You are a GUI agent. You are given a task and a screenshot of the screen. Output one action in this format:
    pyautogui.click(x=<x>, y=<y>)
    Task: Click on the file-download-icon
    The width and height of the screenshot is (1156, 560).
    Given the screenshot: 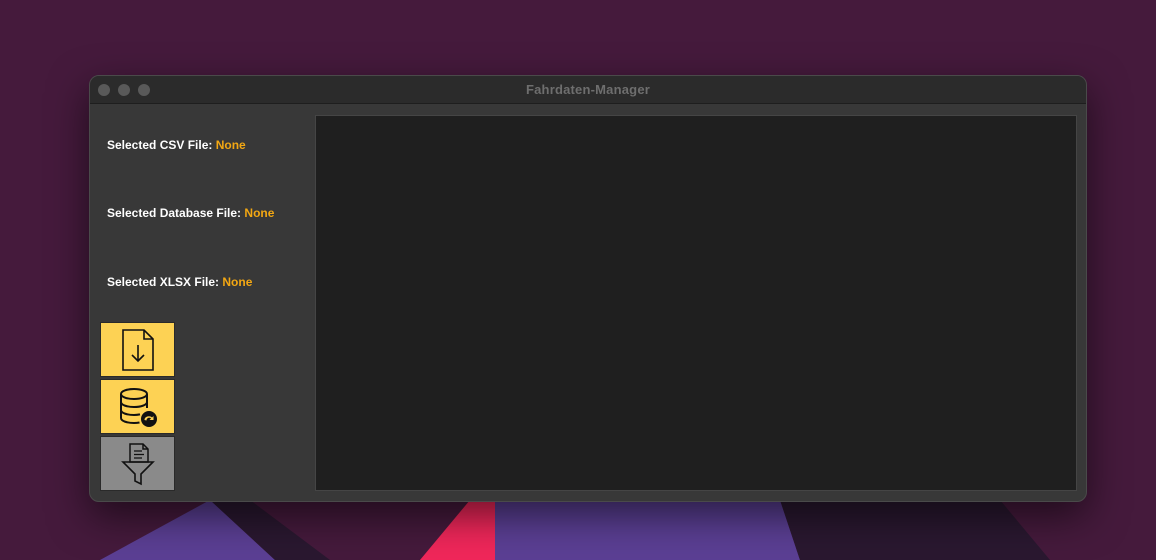 What is the action you would take?
    pyautogui.click(x=137, y=349)
    